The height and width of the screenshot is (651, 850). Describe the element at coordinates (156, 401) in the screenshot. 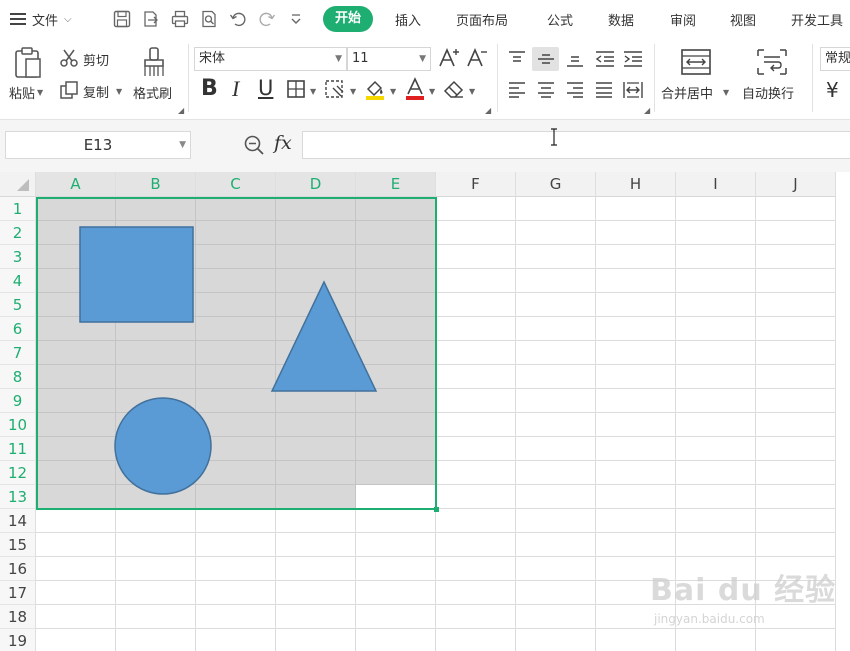

I see `cell-b9` at that location.